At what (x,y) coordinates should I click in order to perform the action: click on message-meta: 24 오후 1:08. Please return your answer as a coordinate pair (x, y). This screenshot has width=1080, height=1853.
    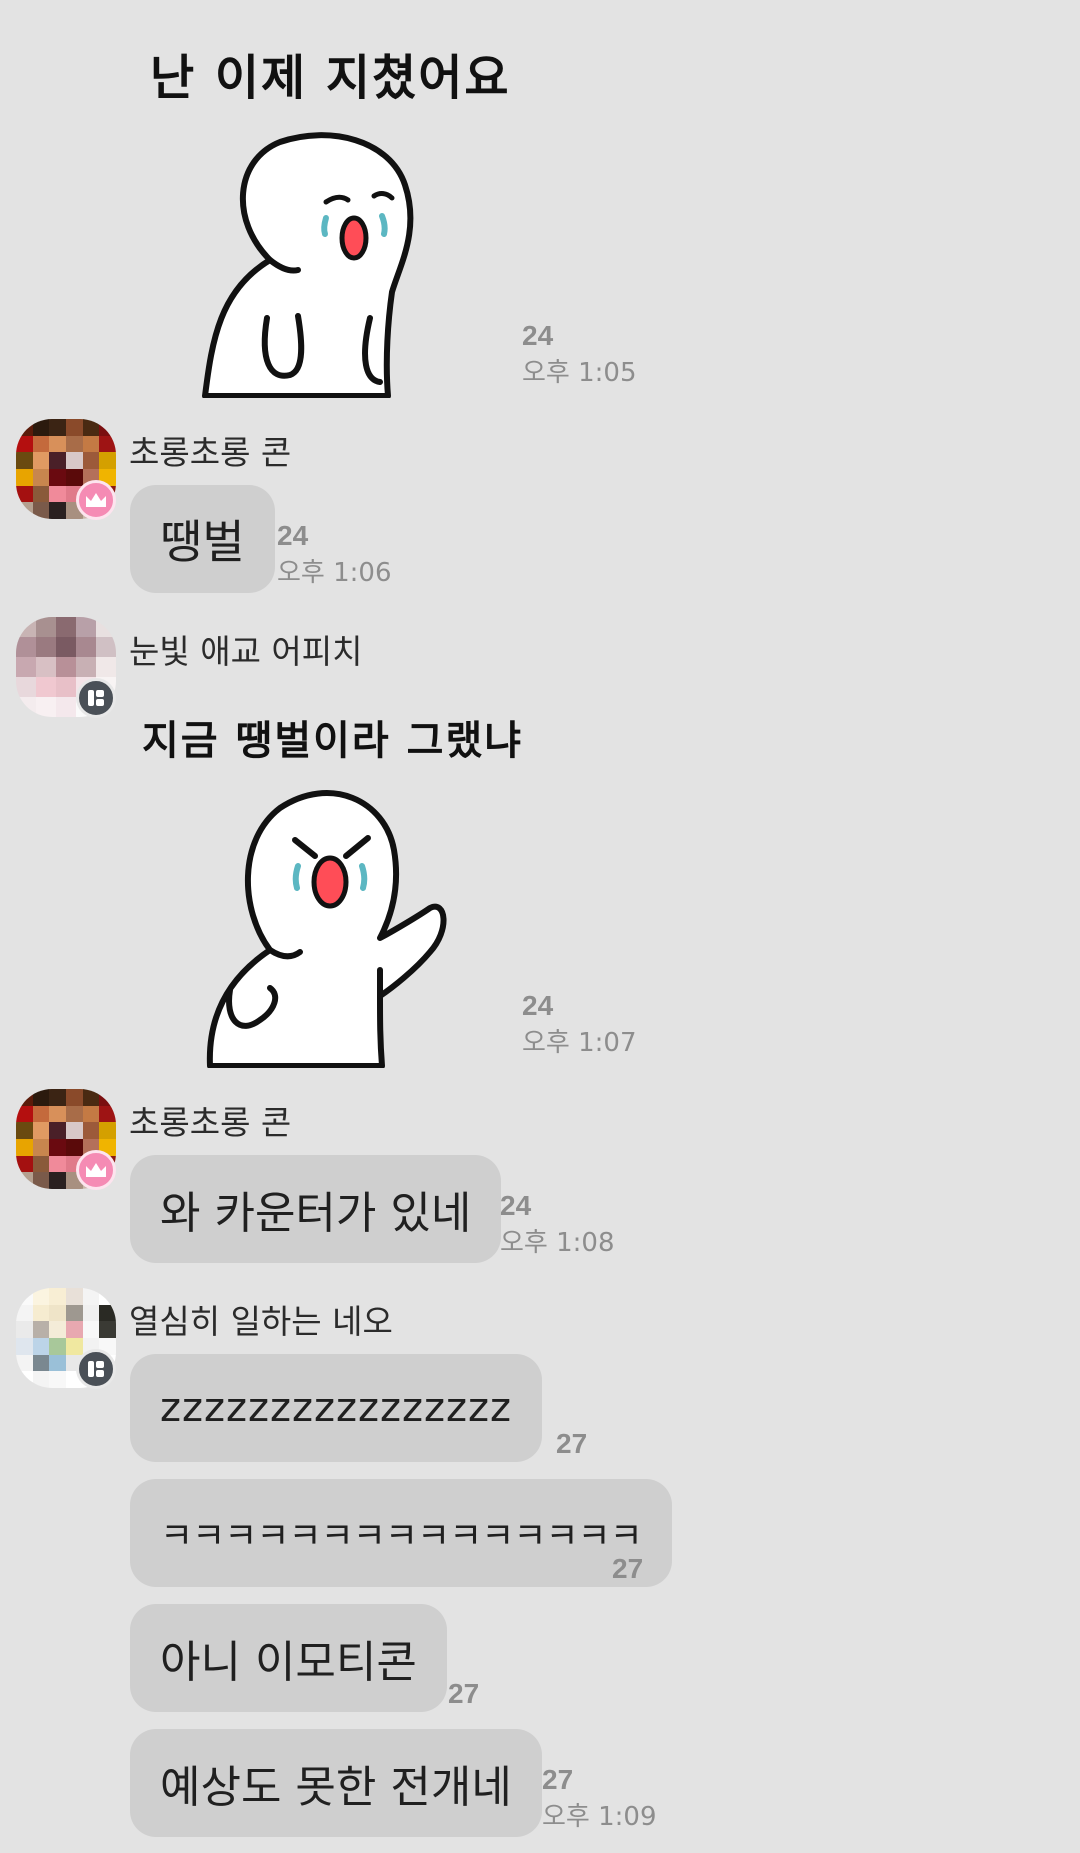
    Looking at the image, I should click on (557, 1224).